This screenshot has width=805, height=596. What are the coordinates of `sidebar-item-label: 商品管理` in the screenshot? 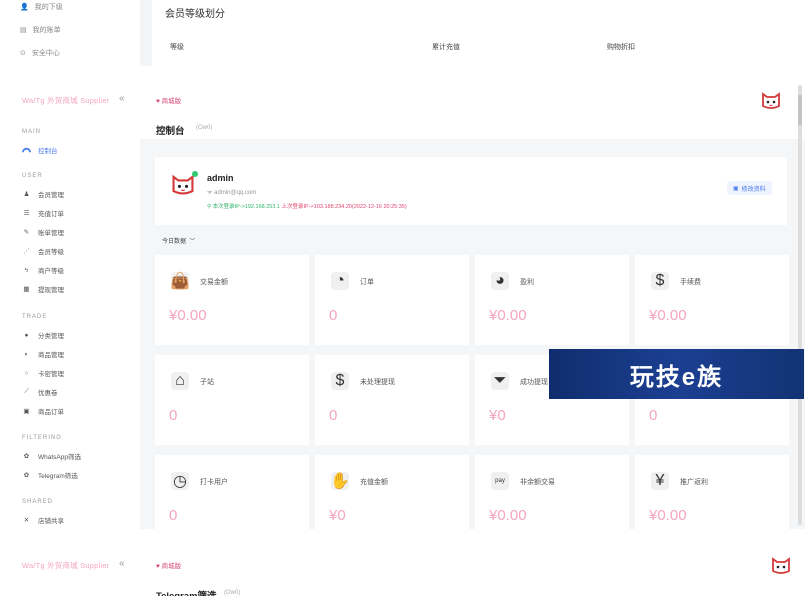 It's located at (51, 355).